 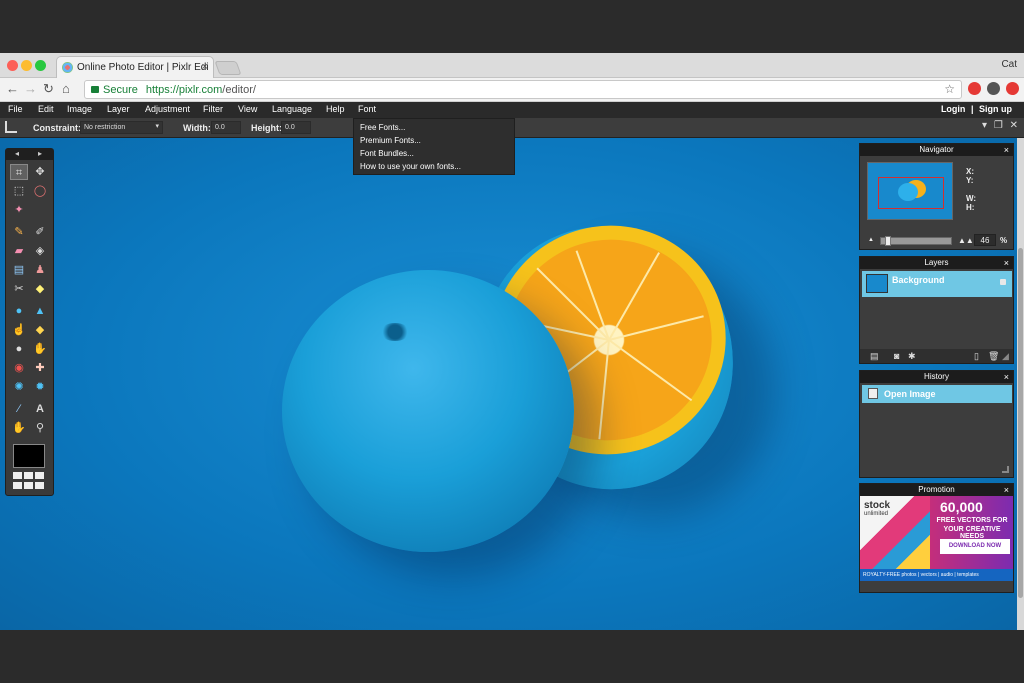 I want to click on collapse-icon: ▾, so click(x=984, y=125).